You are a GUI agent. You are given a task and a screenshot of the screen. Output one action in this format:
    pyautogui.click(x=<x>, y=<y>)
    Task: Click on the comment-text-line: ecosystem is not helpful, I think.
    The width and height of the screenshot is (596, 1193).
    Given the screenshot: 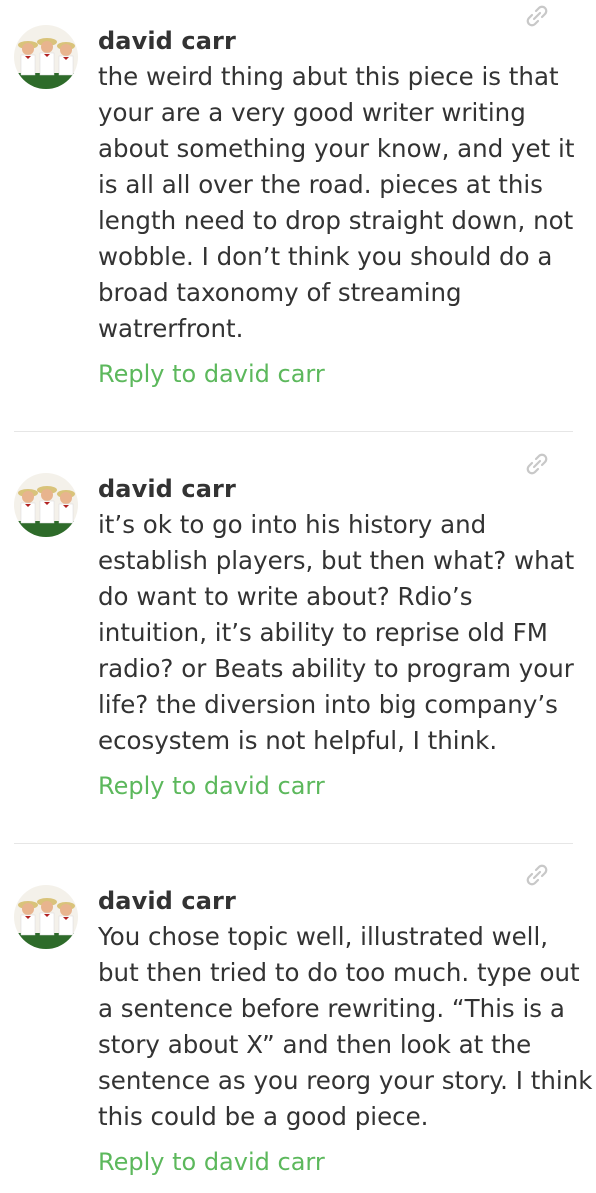 What is the action you would take?
    pyautogui.click(x=298, y=740)
    